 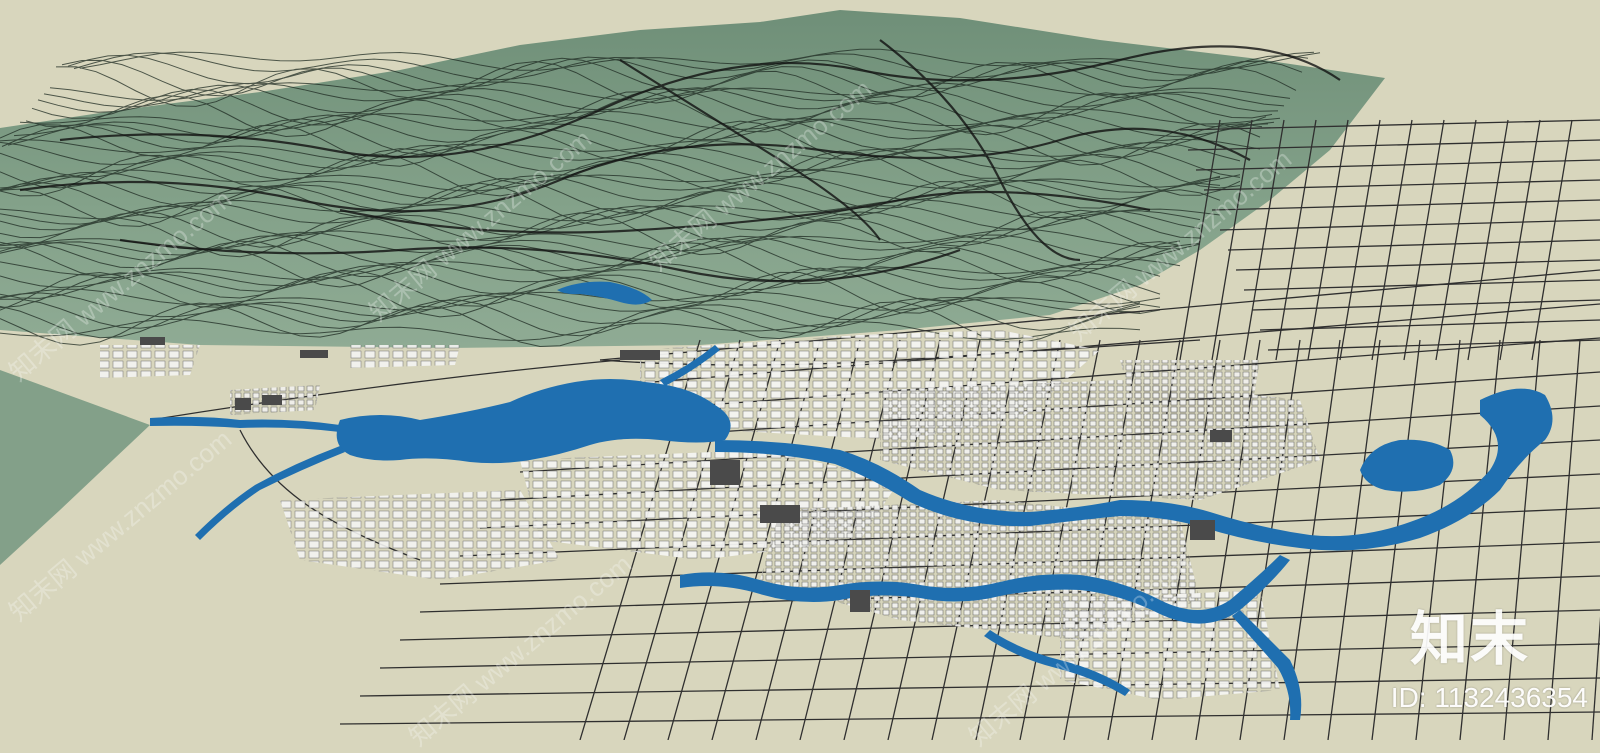 I want to click on image-id-label: ID: 1132436354, so click(x=1489, y=697).